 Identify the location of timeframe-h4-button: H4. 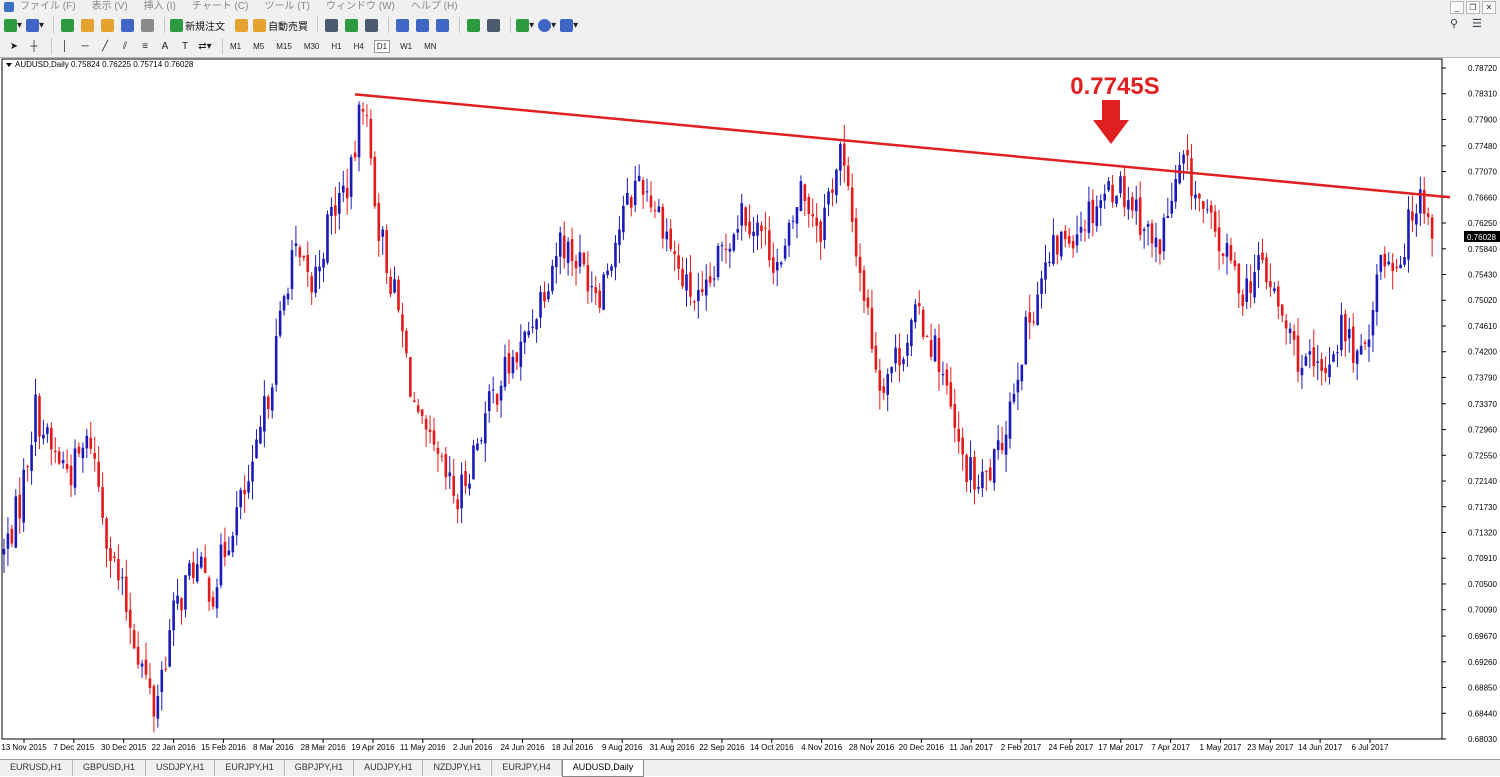
(359, 46).